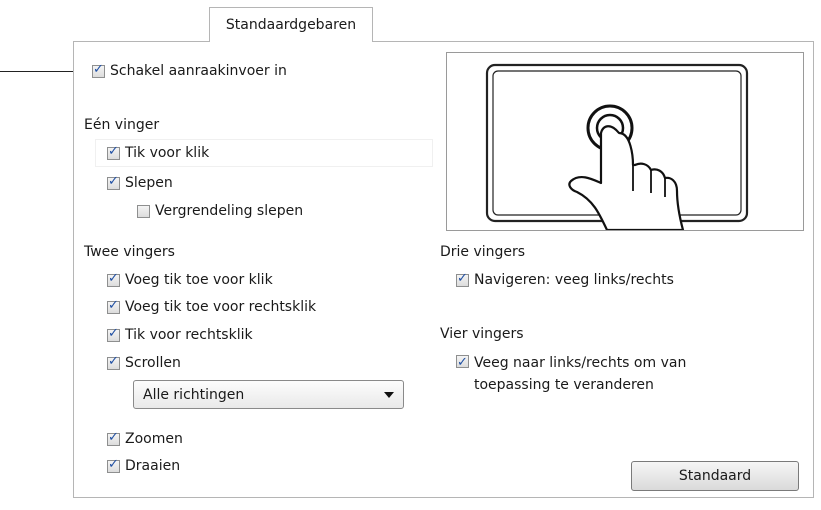 The height and width of the screenshot is (510, 821). What do you see at coordinates (167, 153) in the screenshot?
I see `checkbox-label: Tik voor klik` at bounding box center [167, 153].